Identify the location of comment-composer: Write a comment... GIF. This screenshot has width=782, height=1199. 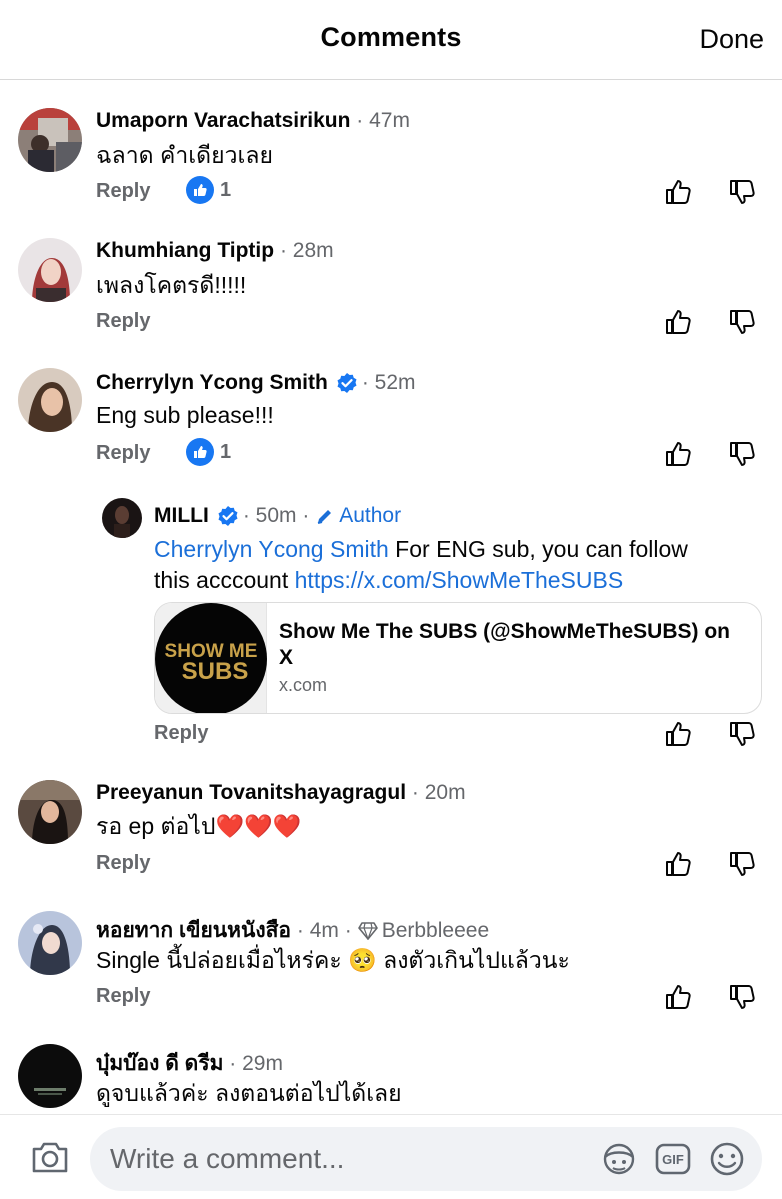
(391, 1156).